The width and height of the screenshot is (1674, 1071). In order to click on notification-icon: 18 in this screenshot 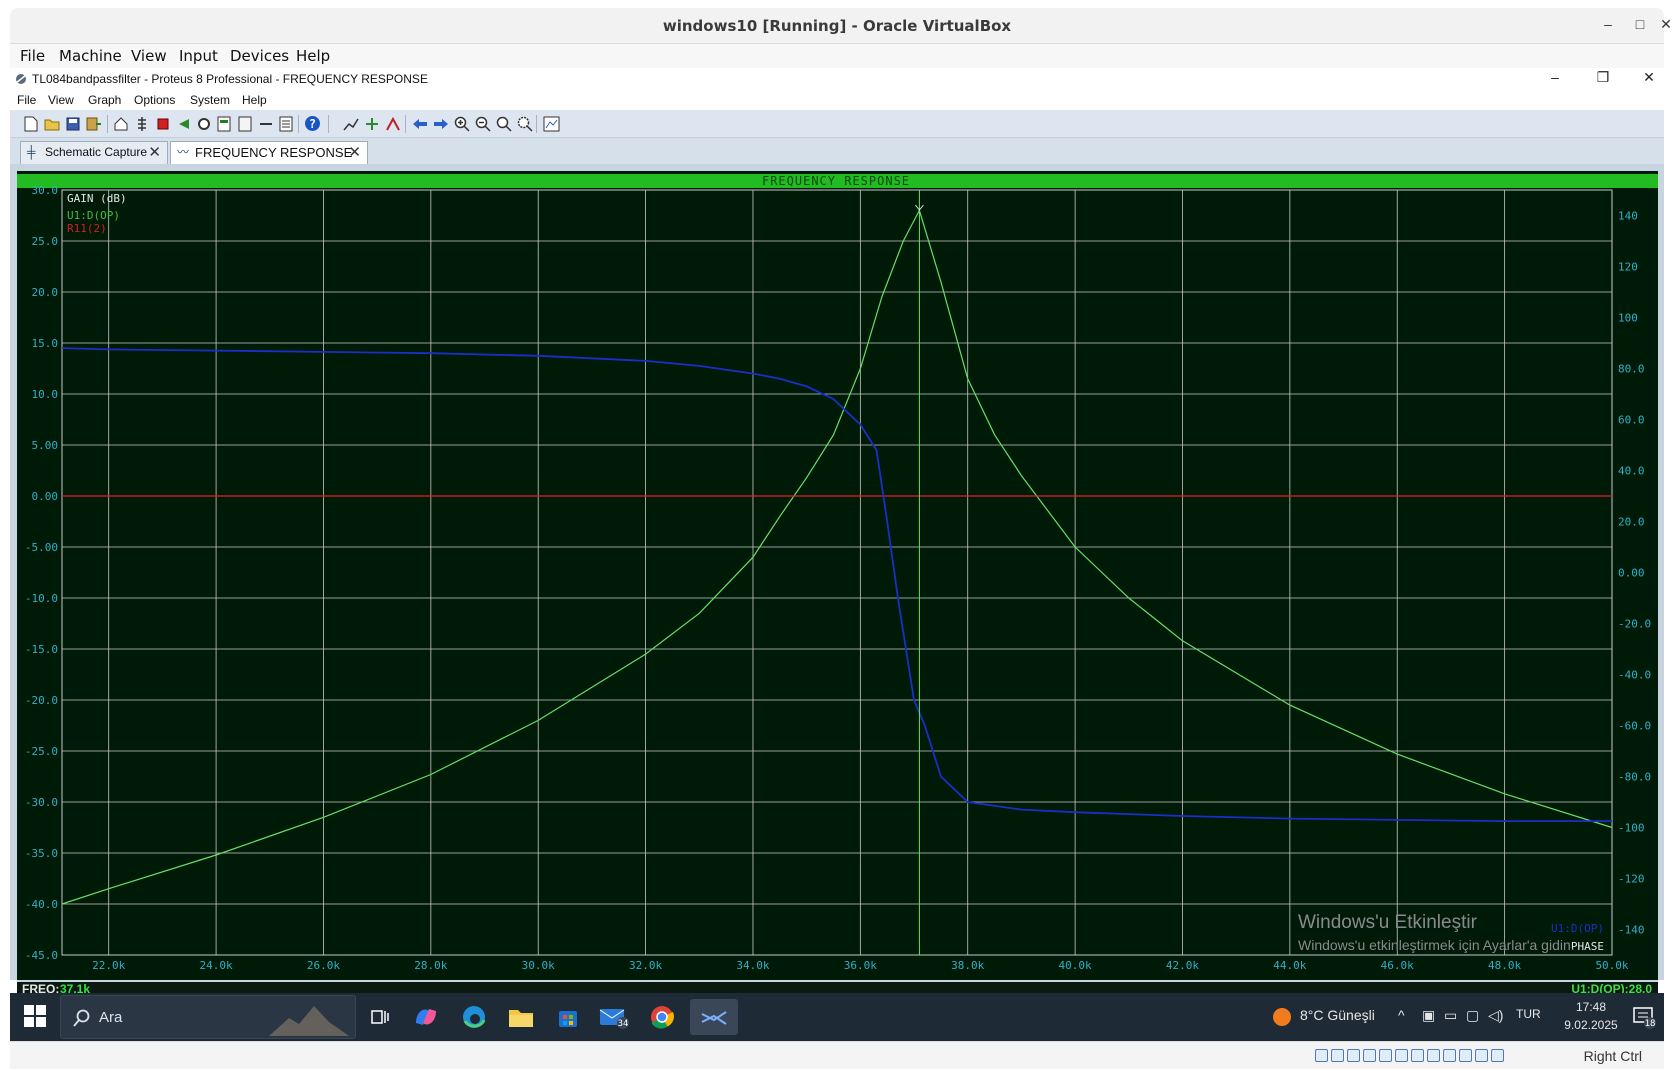, I will do `click(1645, 1017)`.